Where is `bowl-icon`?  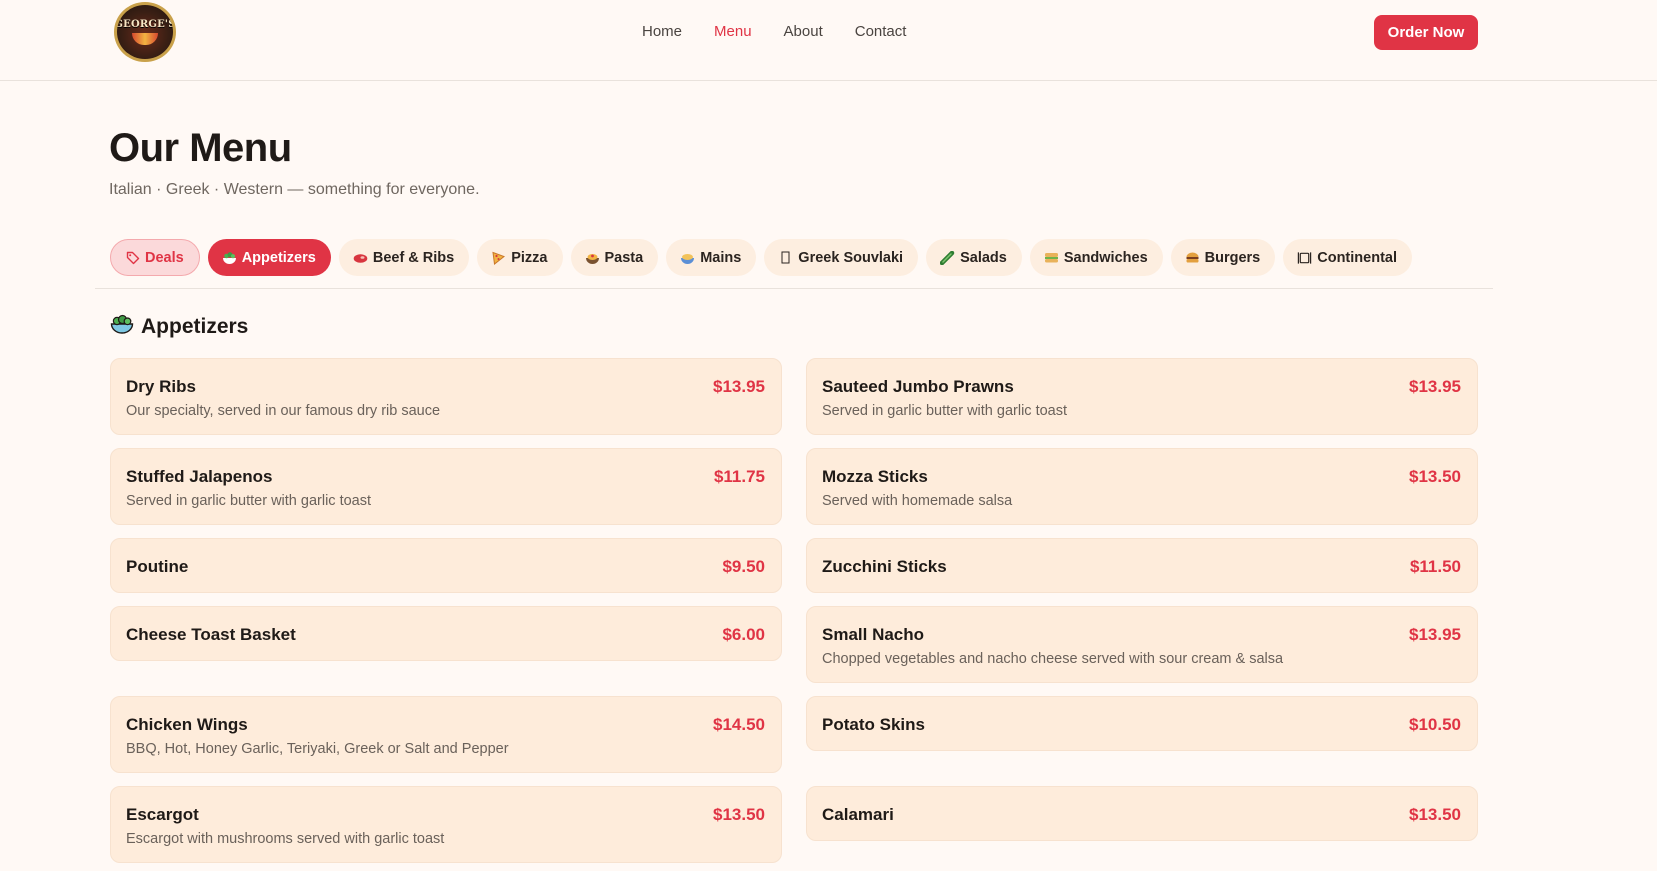 bowl-icon is located at coordinates (687, 258).